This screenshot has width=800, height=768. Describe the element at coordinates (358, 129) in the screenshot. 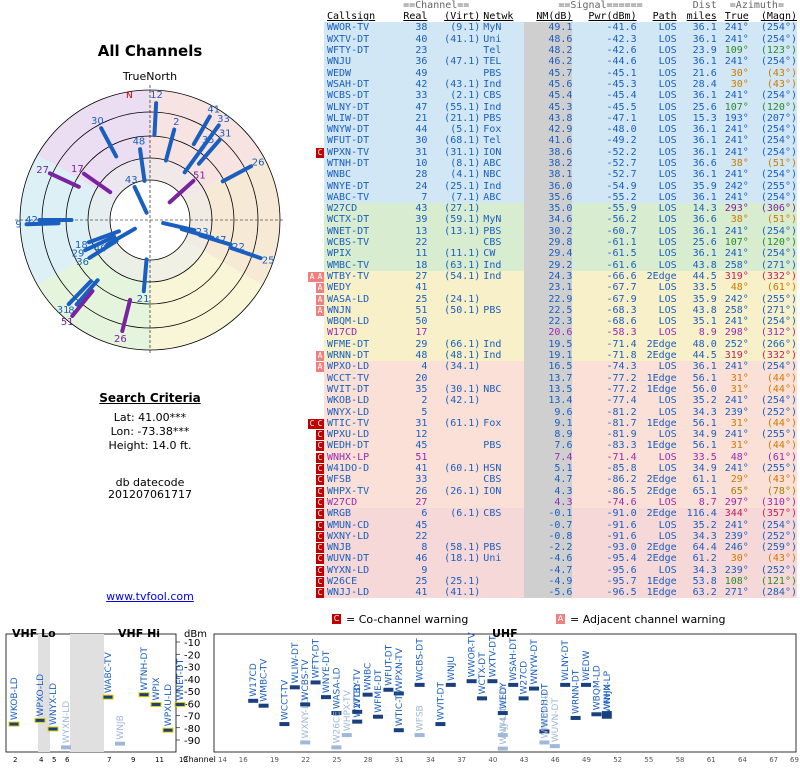

I see `cell-cs: WNYW-DT` at that location.